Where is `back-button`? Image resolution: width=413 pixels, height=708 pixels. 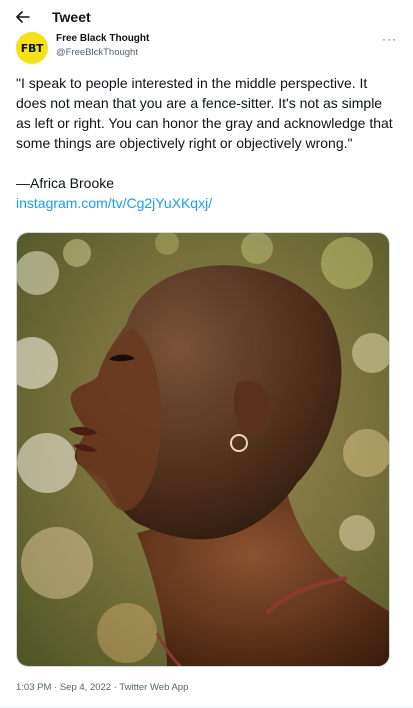
back-button is located at coordinates (23, 17).